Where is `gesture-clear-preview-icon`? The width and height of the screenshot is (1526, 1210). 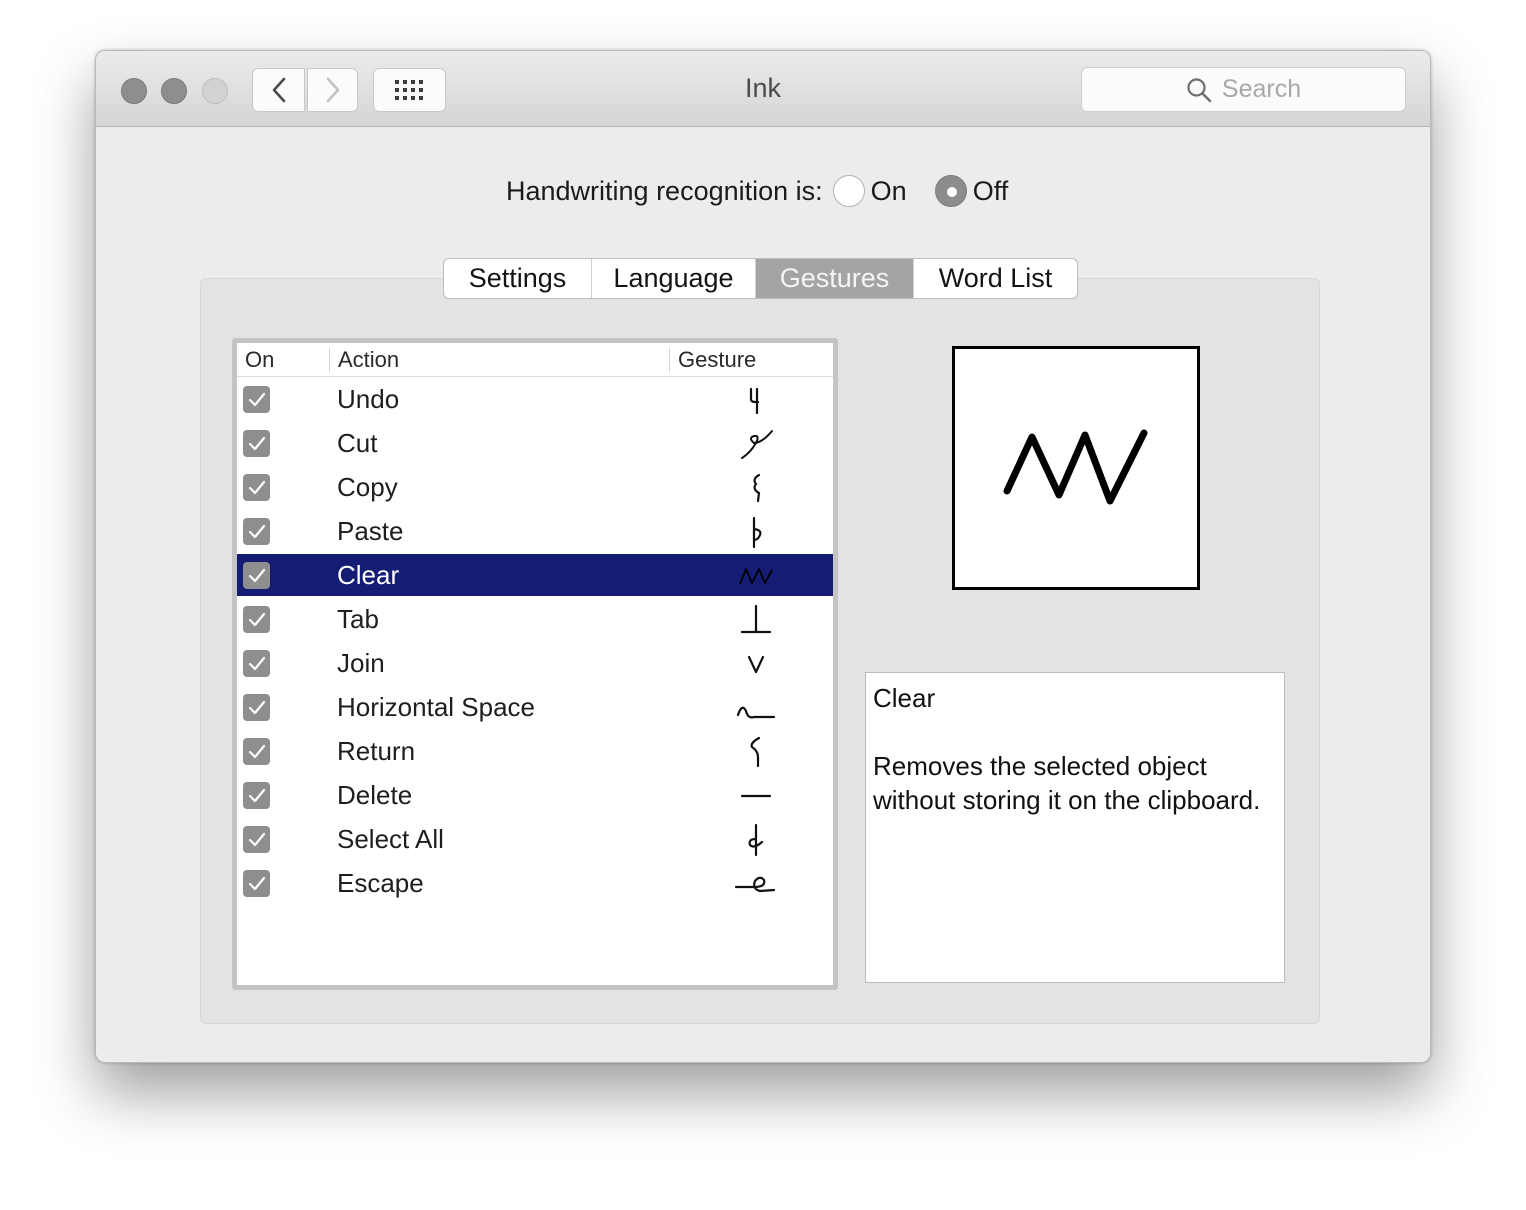
gesture-clear-preview-icon is located at coordinates (1075, 467).